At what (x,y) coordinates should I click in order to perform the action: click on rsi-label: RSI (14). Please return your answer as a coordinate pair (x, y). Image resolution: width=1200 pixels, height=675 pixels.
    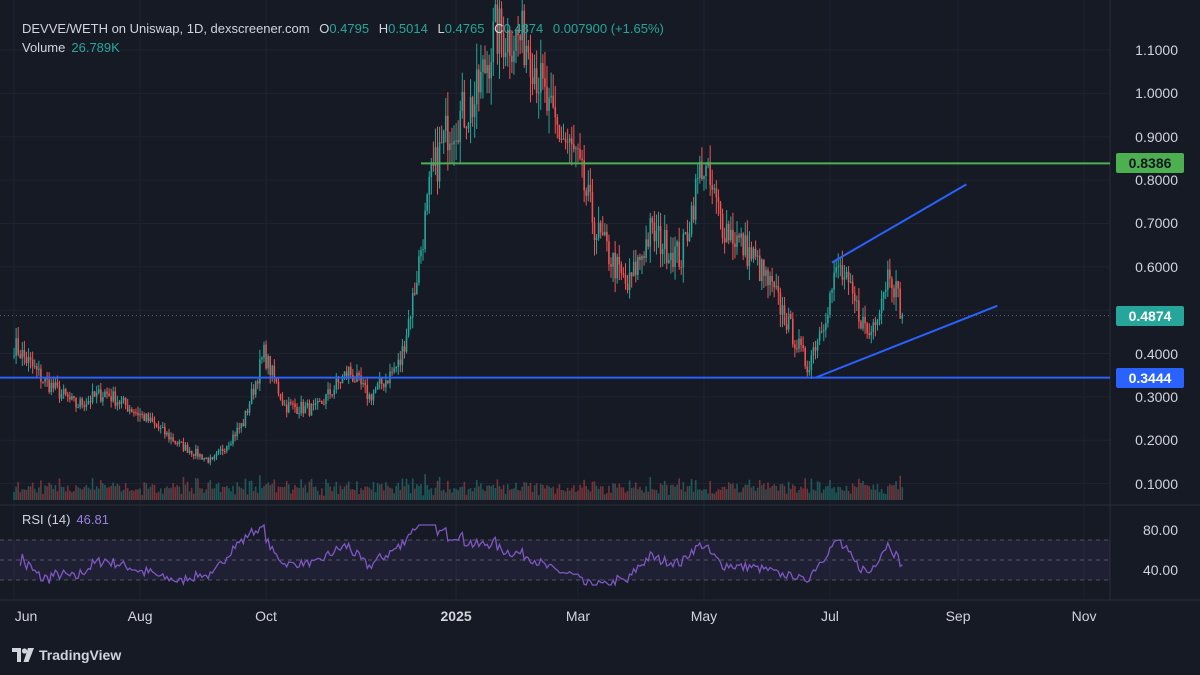
    Looking at the image, I should click on (46, 519).